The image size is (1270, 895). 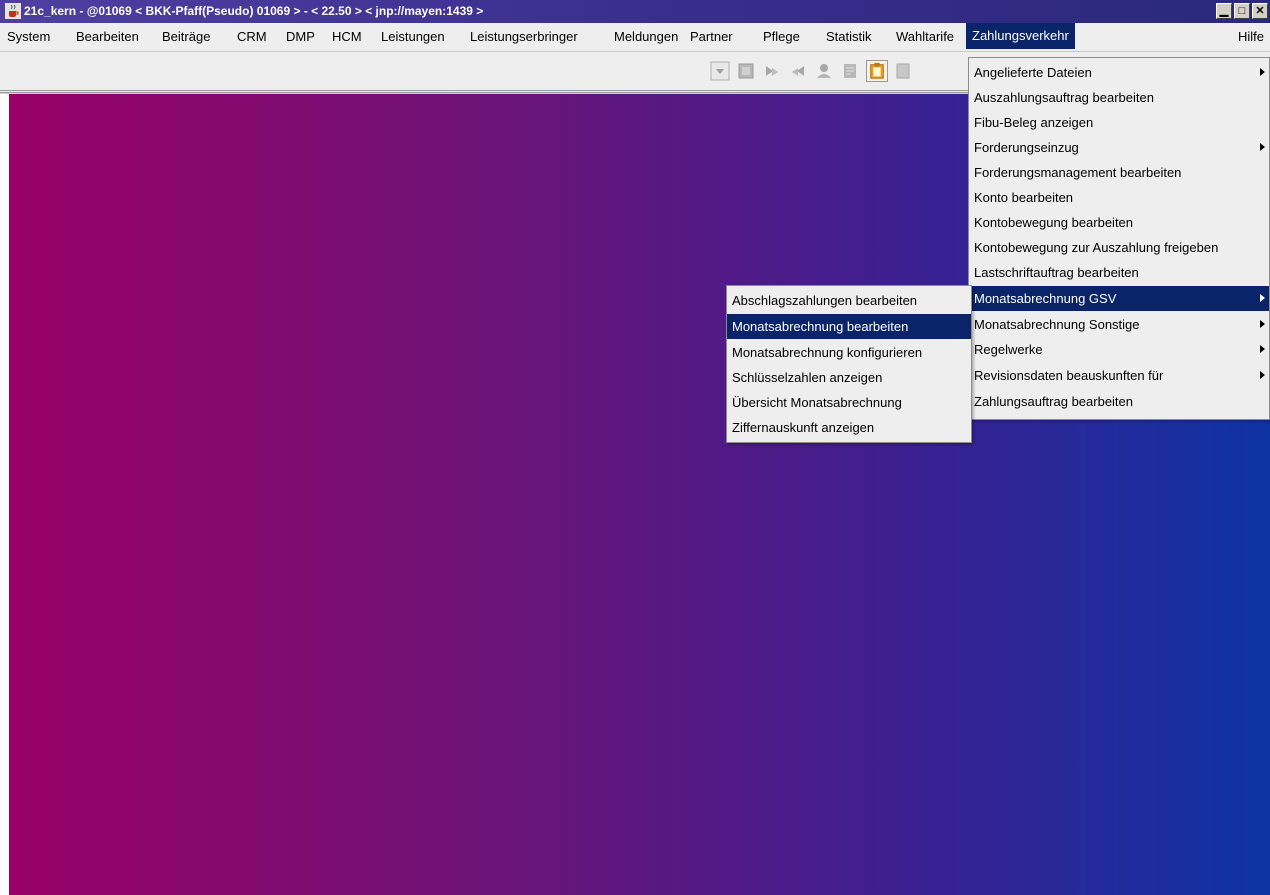 I want to click on menuitem-label: Konto bearbeiten, so click(x=1024, y=197).